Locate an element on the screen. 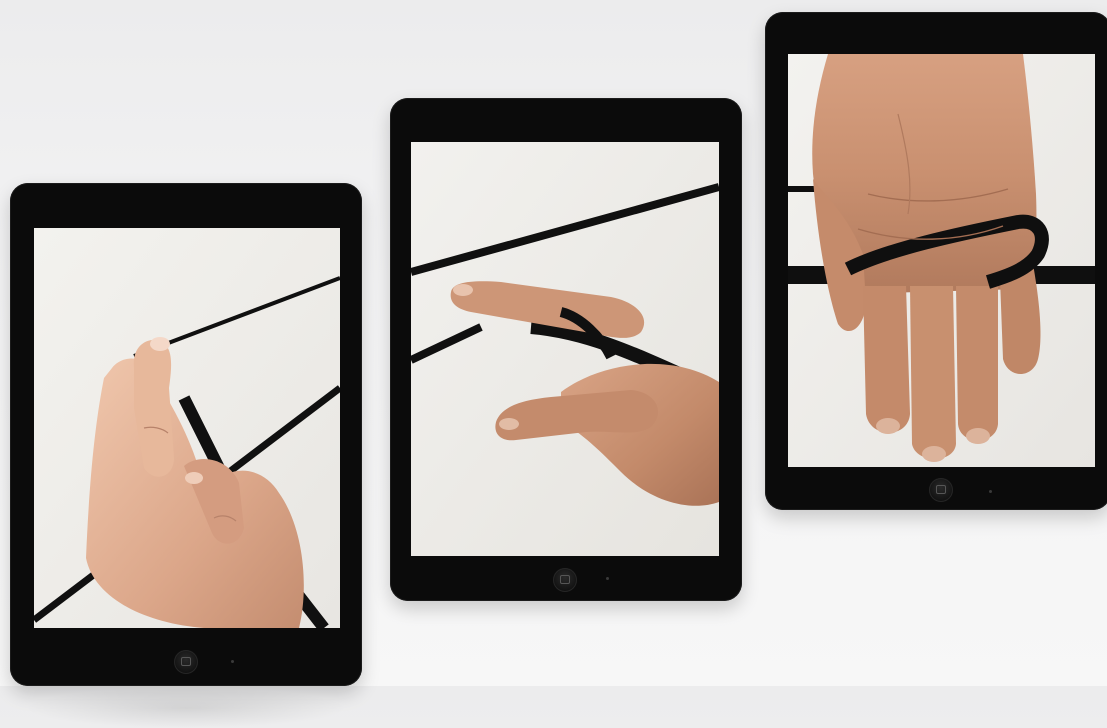  tablet-1-reflection is located at coordinates (186, 708).